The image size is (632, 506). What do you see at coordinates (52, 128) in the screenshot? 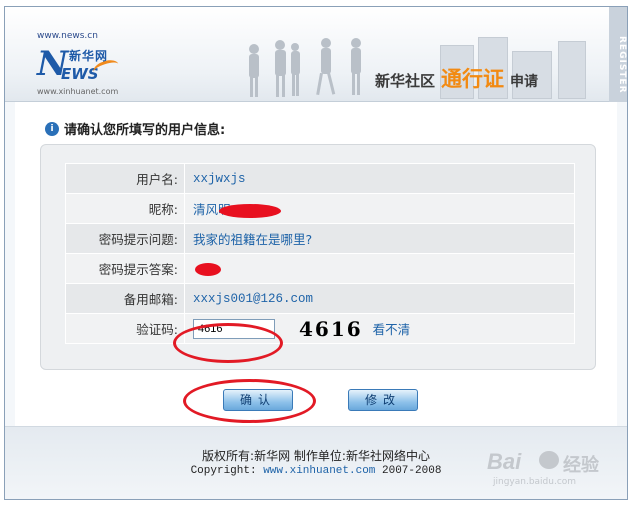
I see `info-icon: i` at bounding box center [52, 128].